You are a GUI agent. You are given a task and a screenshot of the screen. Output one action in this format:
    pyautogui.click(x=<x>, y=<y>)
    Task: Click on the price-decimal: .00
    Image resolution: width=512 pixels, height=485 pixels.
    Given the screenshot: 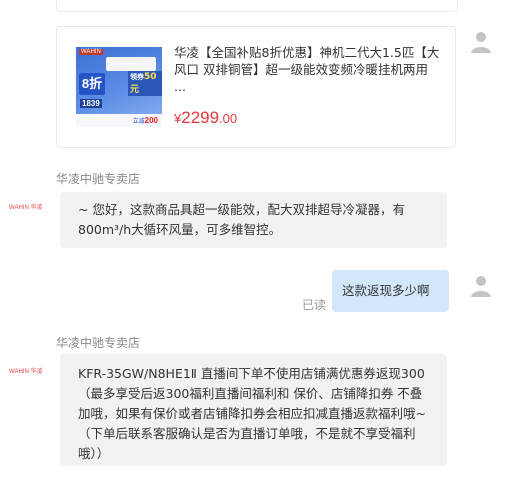 What is the action you would take?
    pyautogui.click(x=228, y=118)
    